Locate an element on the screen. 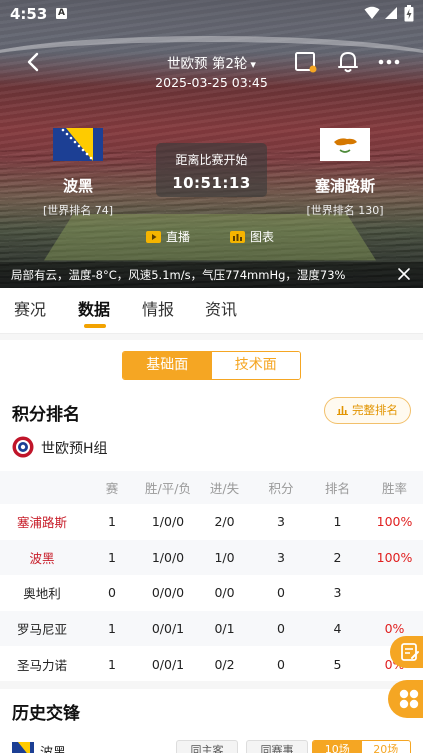 The width and height of the screenshot is (423, 753). note-fab is located at coordinates (406, 652).